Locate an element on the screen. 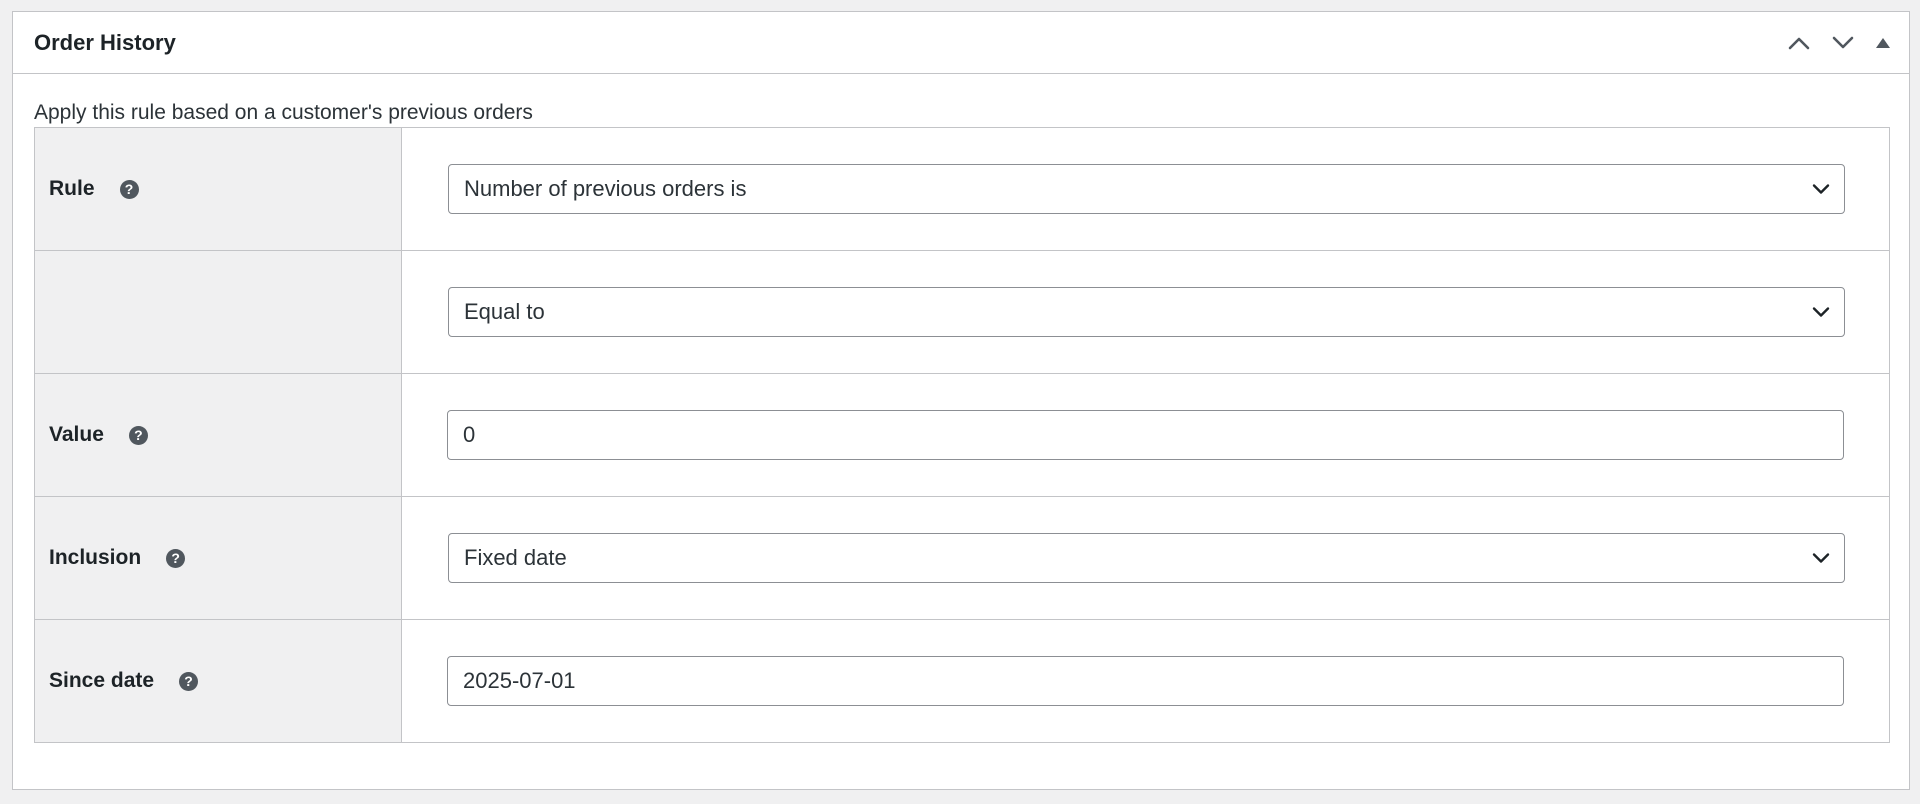  panel-header: Order History is located at coordinates (961, 43).